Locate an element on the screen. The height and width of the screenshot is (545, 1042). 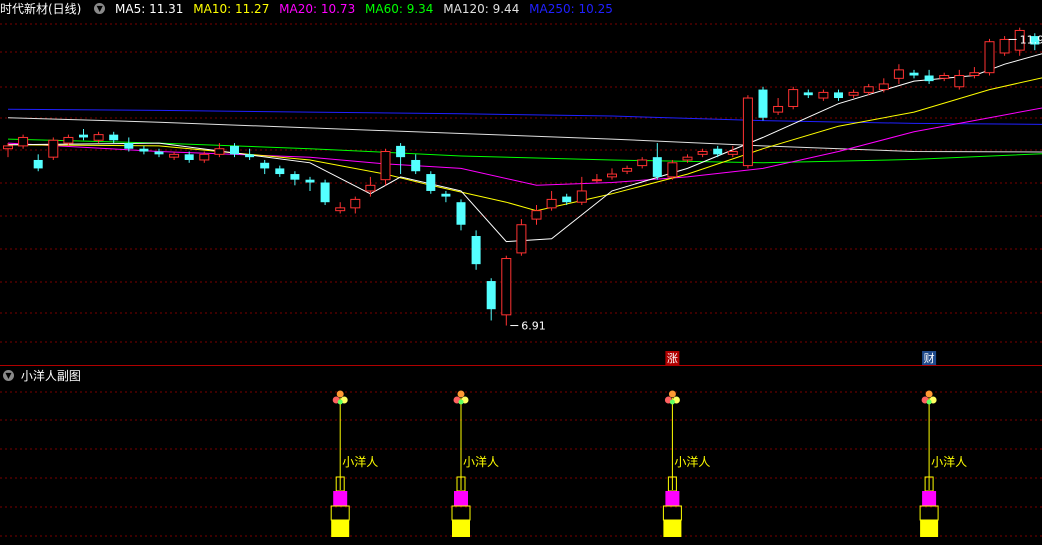
price-annotation: 6.91 is located at coordinates (533, 326).